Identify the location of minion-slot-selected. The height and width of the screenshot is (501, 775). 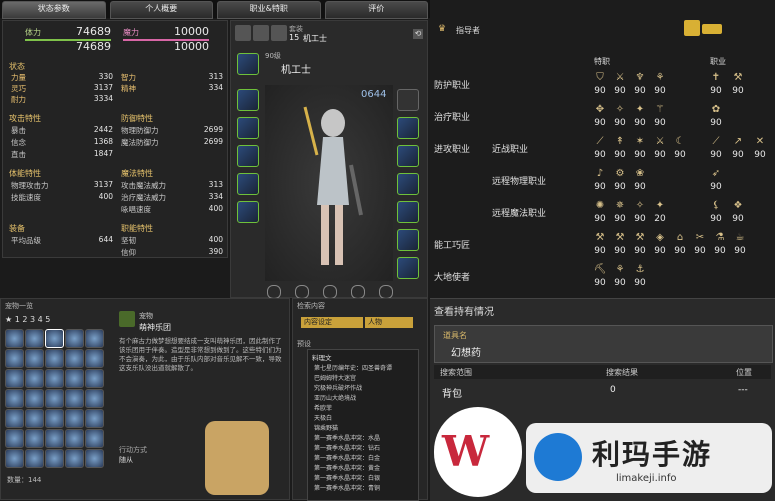
(54, 338).